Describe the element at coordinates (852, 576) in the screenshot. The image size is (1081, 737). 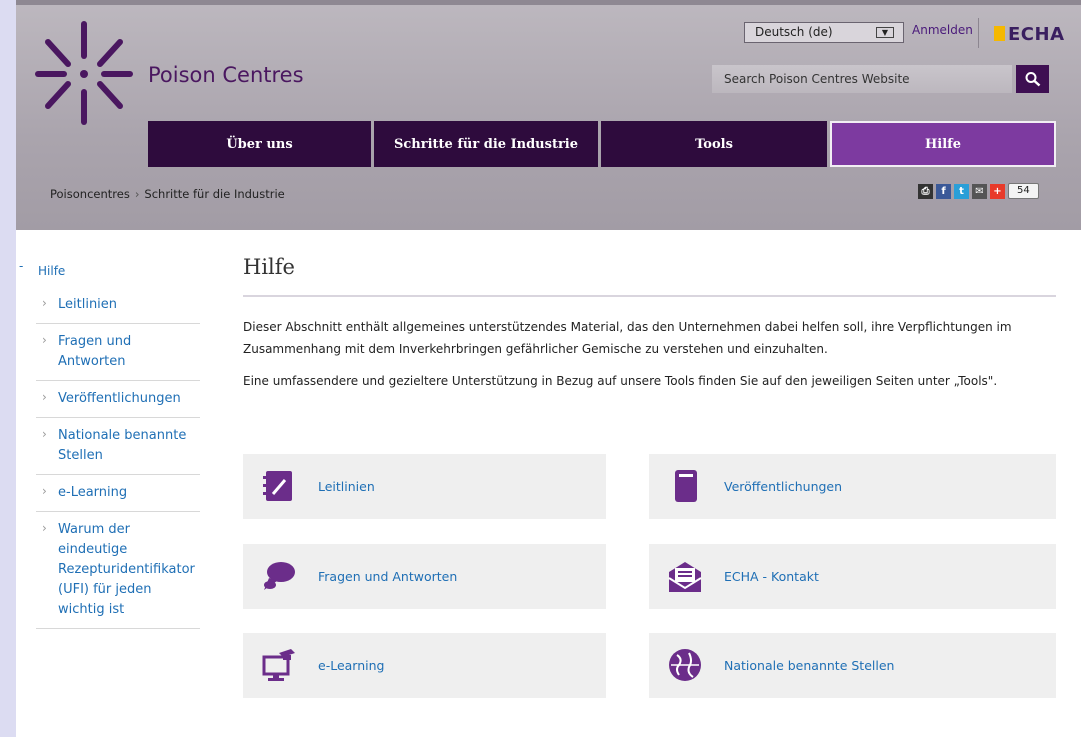
I see `card-echa-kontakt: ECHA - Kontakt` at that location.